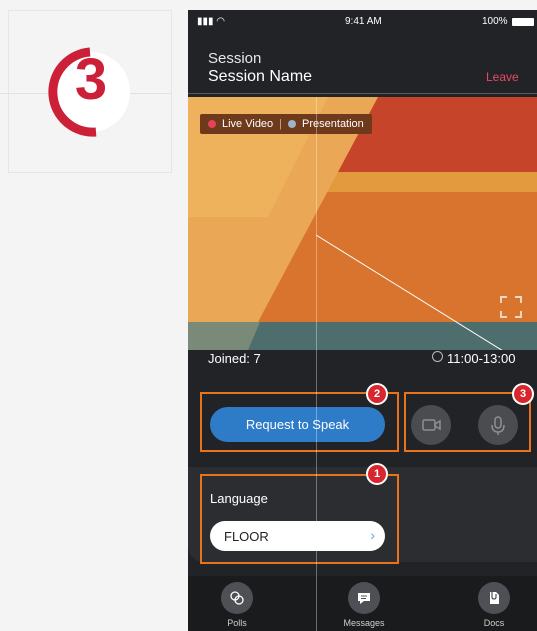 The width and height of the screenshot is (537, 631). Describe the element at coordinates (523, 22) in the screenshot. I see `battery-icon` at that location.